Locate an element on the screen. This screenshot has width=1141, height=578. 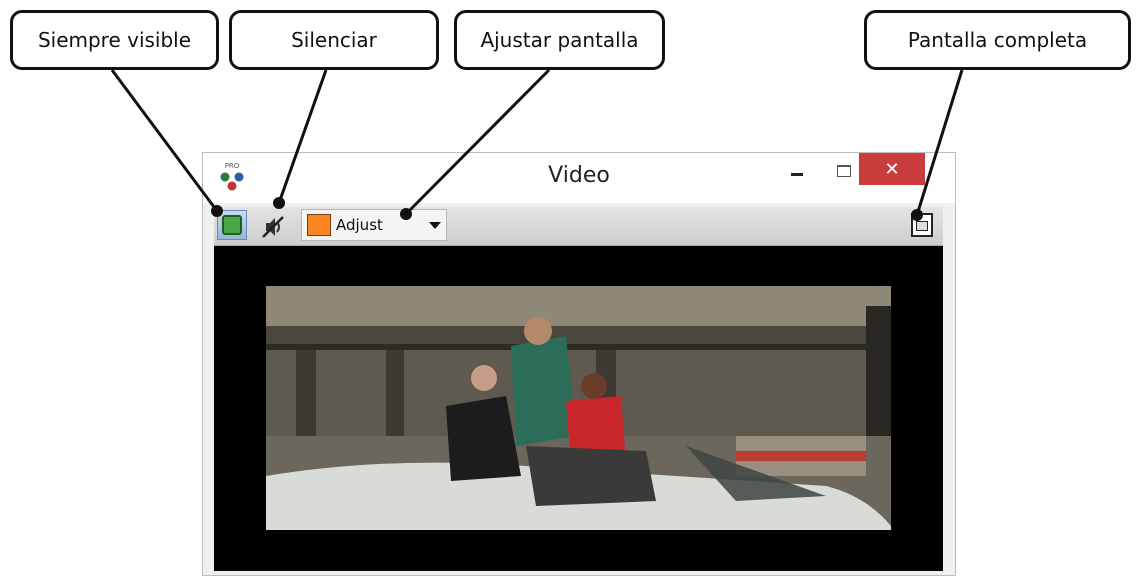
fit-screen-dropdown: Adjust is located at coordinates (374, 225).